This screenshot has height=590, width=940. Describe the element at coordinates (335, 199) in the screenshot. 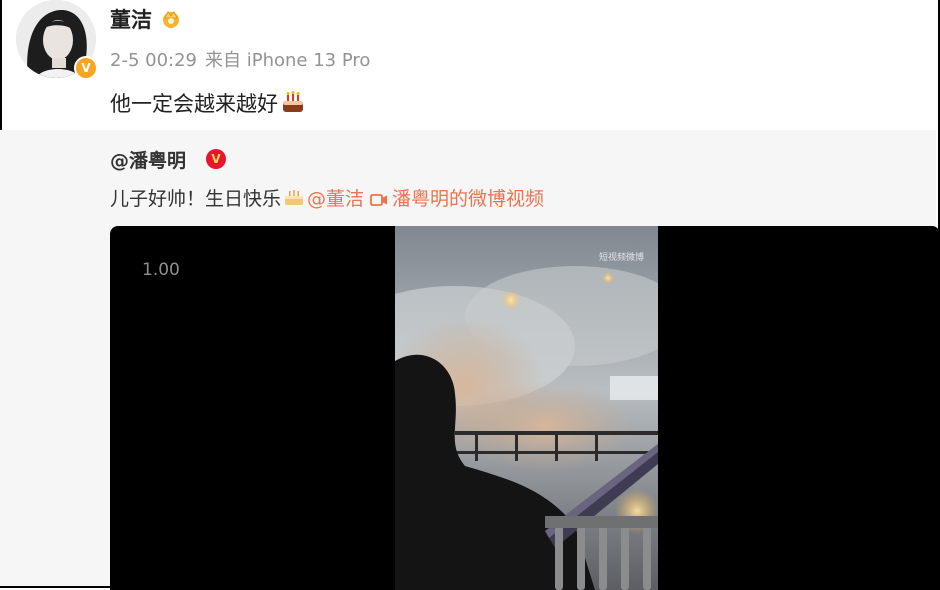

I see `mention-link: @董洁` at that location.